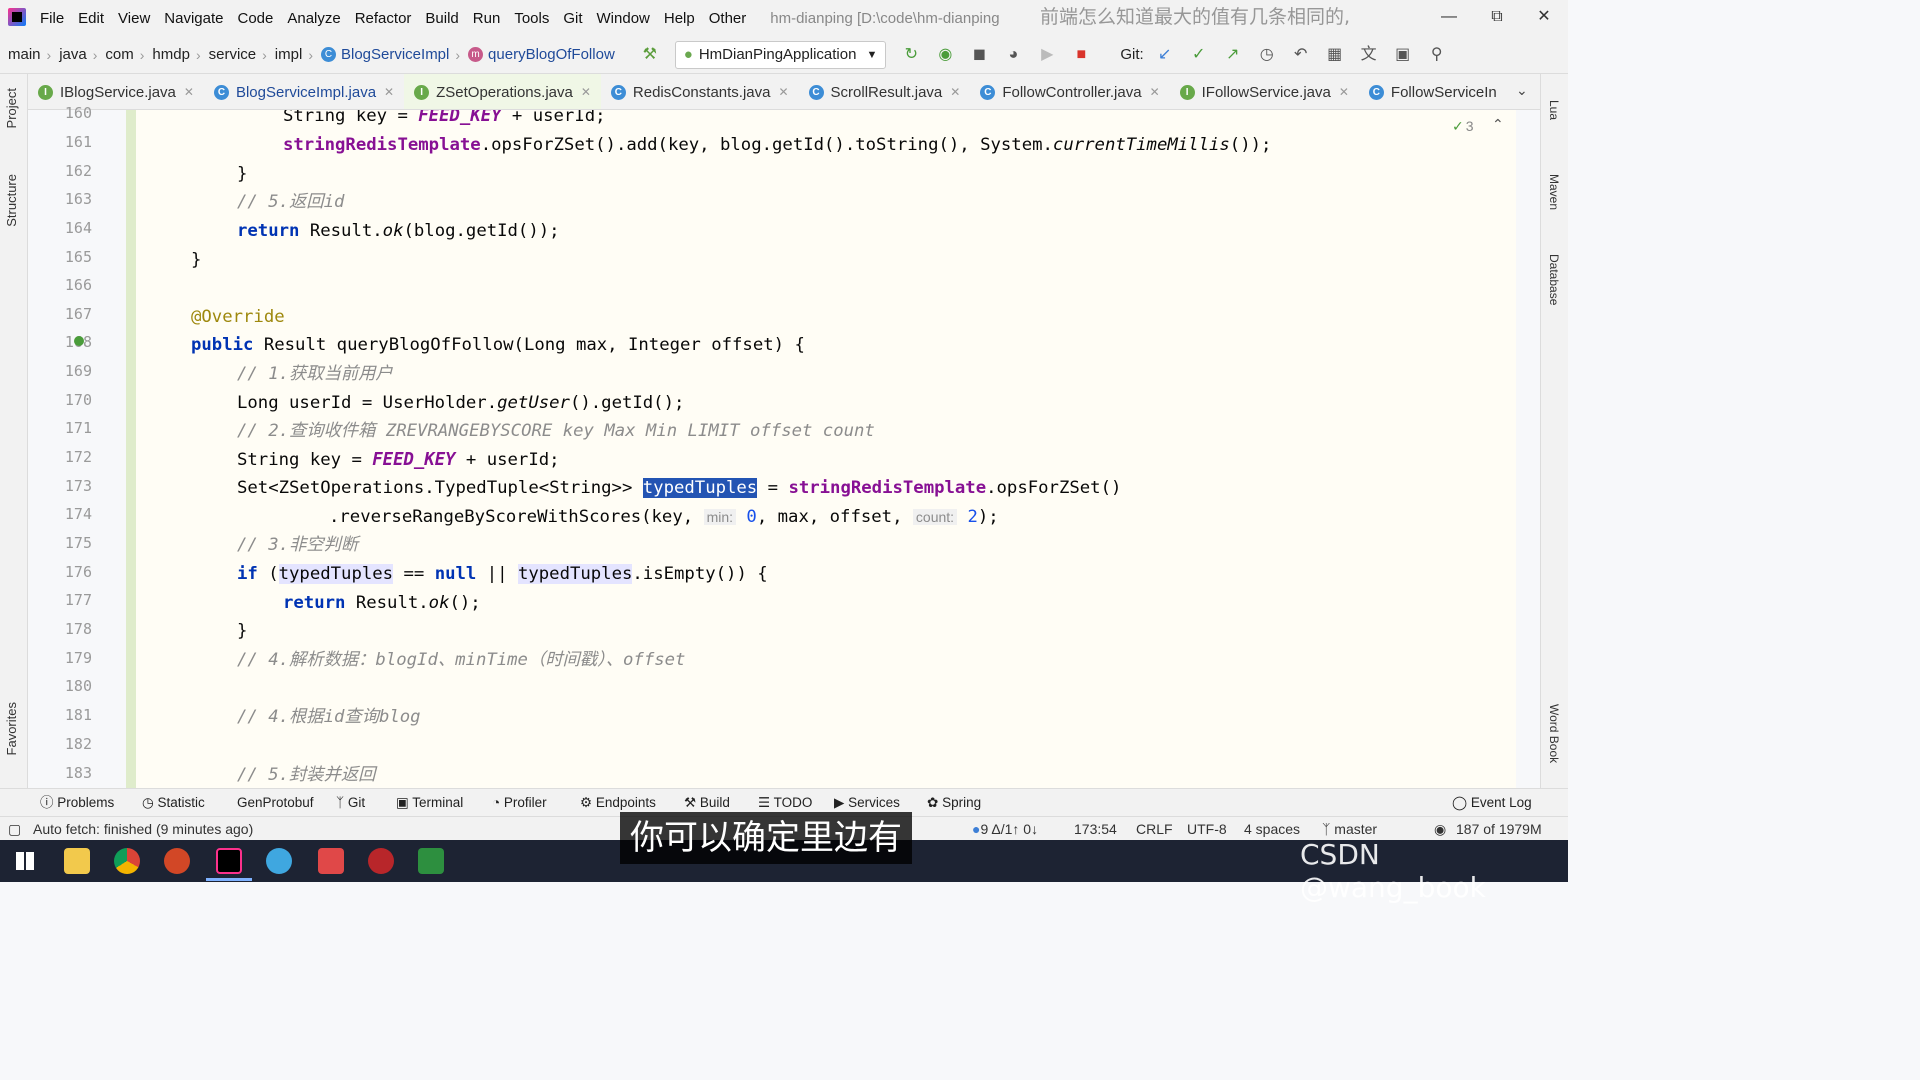  What do you see at coordinates (289, 54) in the screenshot?
I see `breadcrumb-impl: impl` at bounding box center [289, 54].